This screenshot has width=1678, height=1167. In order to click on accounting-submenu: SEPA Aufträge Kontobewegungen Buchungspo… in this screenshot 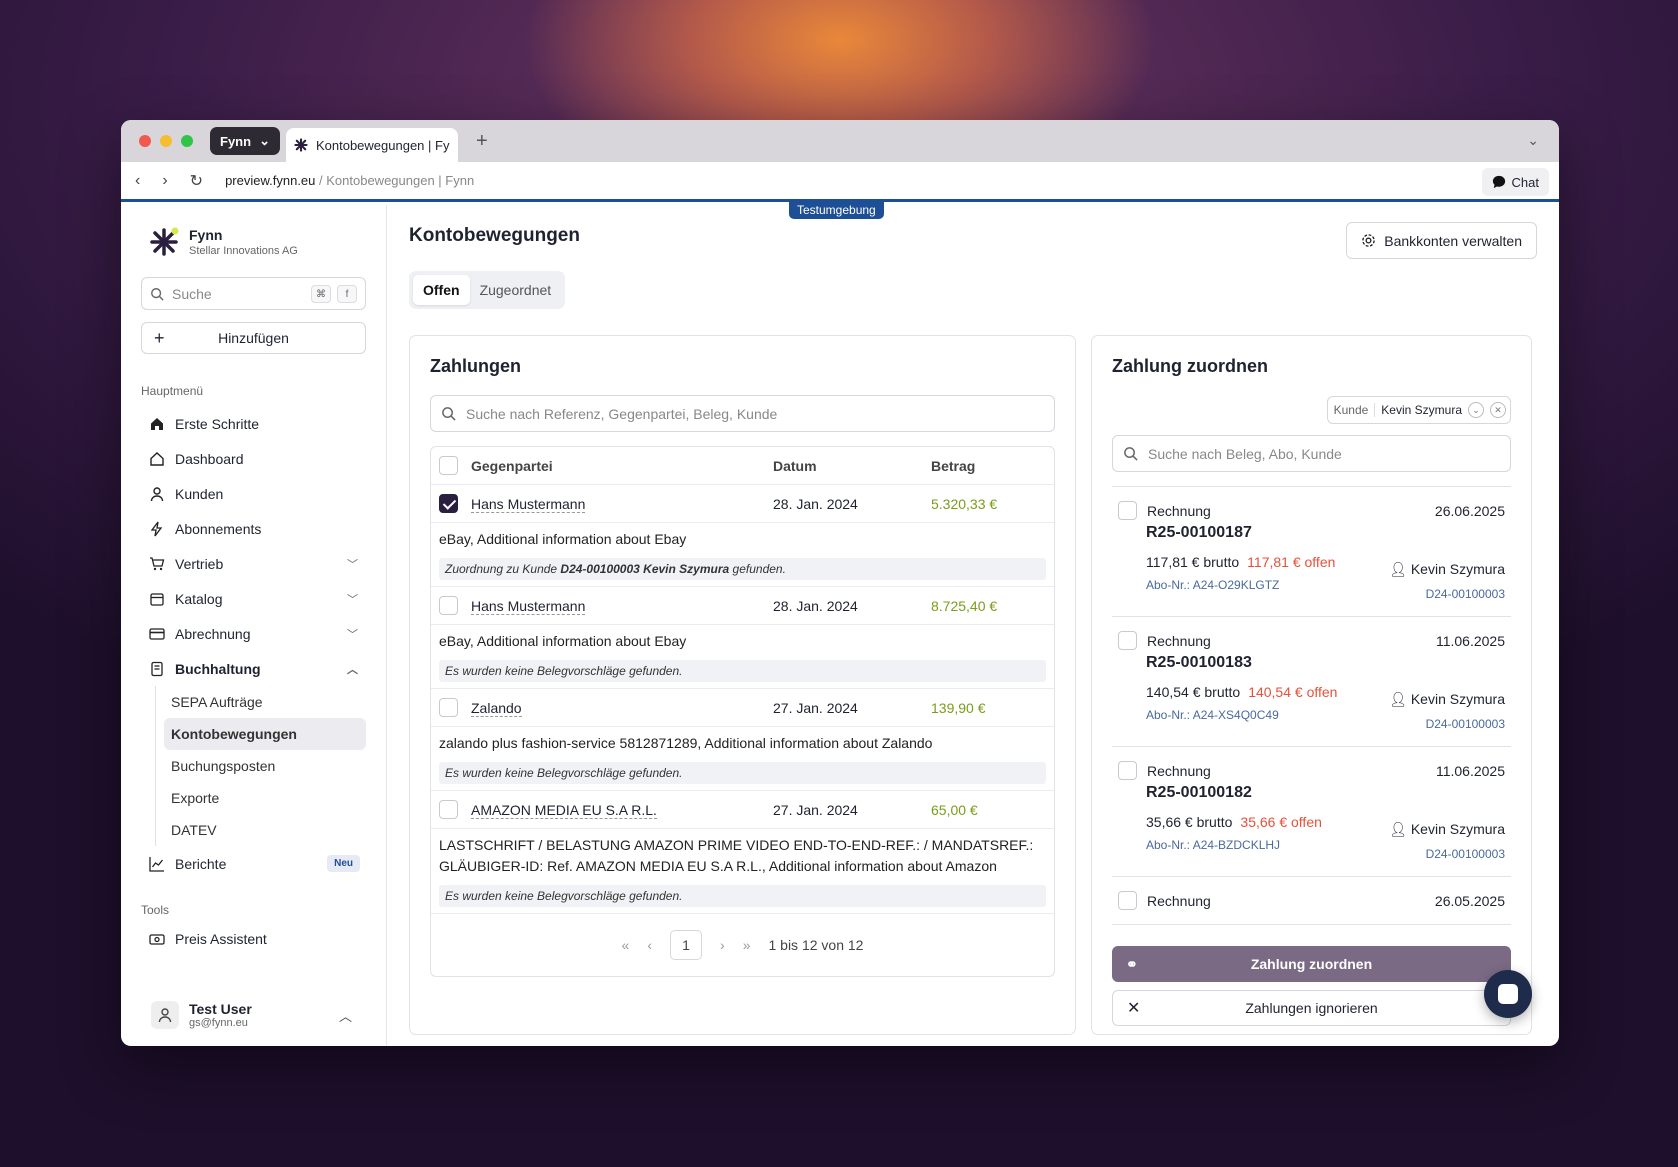, I will do `click(260, 766)`.